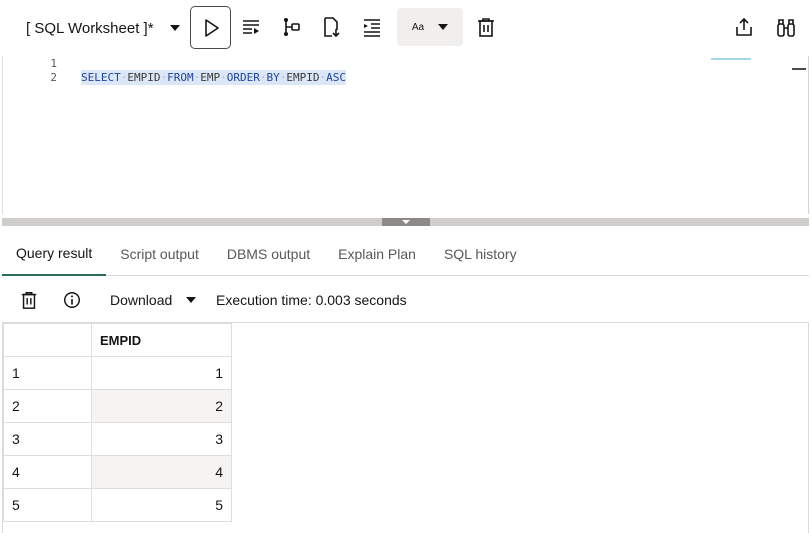  What do you see at coordinates (243, 77) in the screenshot?
I see `code-token: ORDER` at bounding box center [243, 77].